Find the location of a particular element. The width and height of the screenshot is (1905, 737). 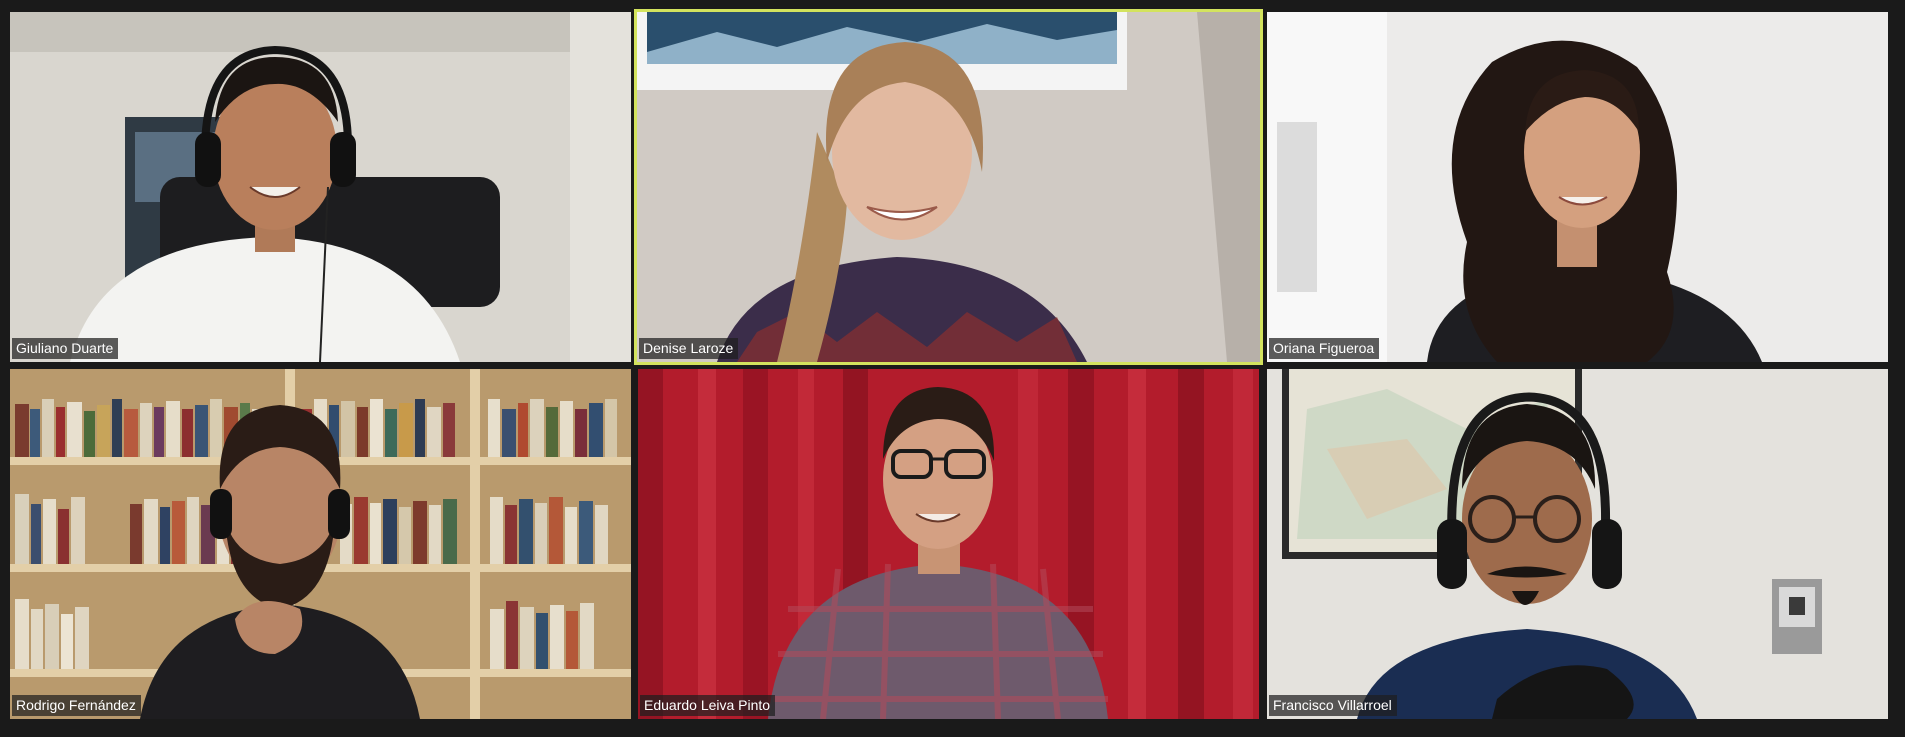

participant-name-label: Denise Laroze is located at coordinates (689, 348).